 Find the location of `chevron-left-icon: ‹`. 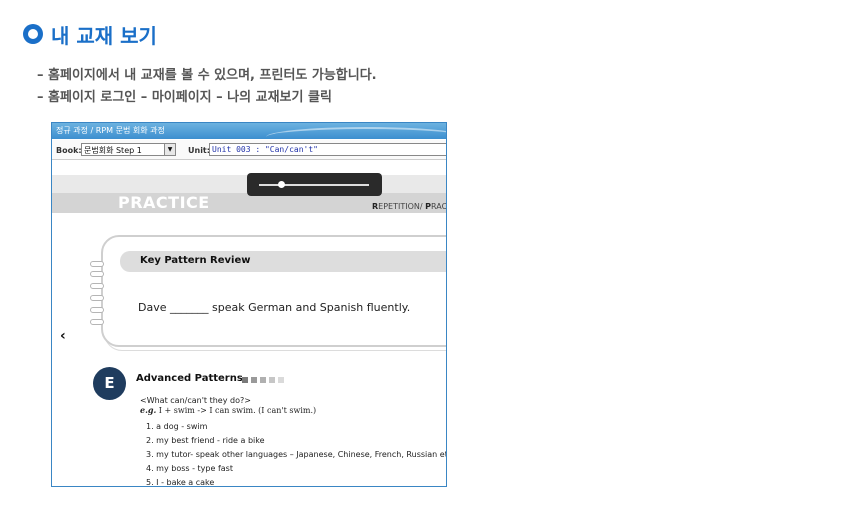

chevron-left-icon: ‹ is located at coordinates (63, 336).